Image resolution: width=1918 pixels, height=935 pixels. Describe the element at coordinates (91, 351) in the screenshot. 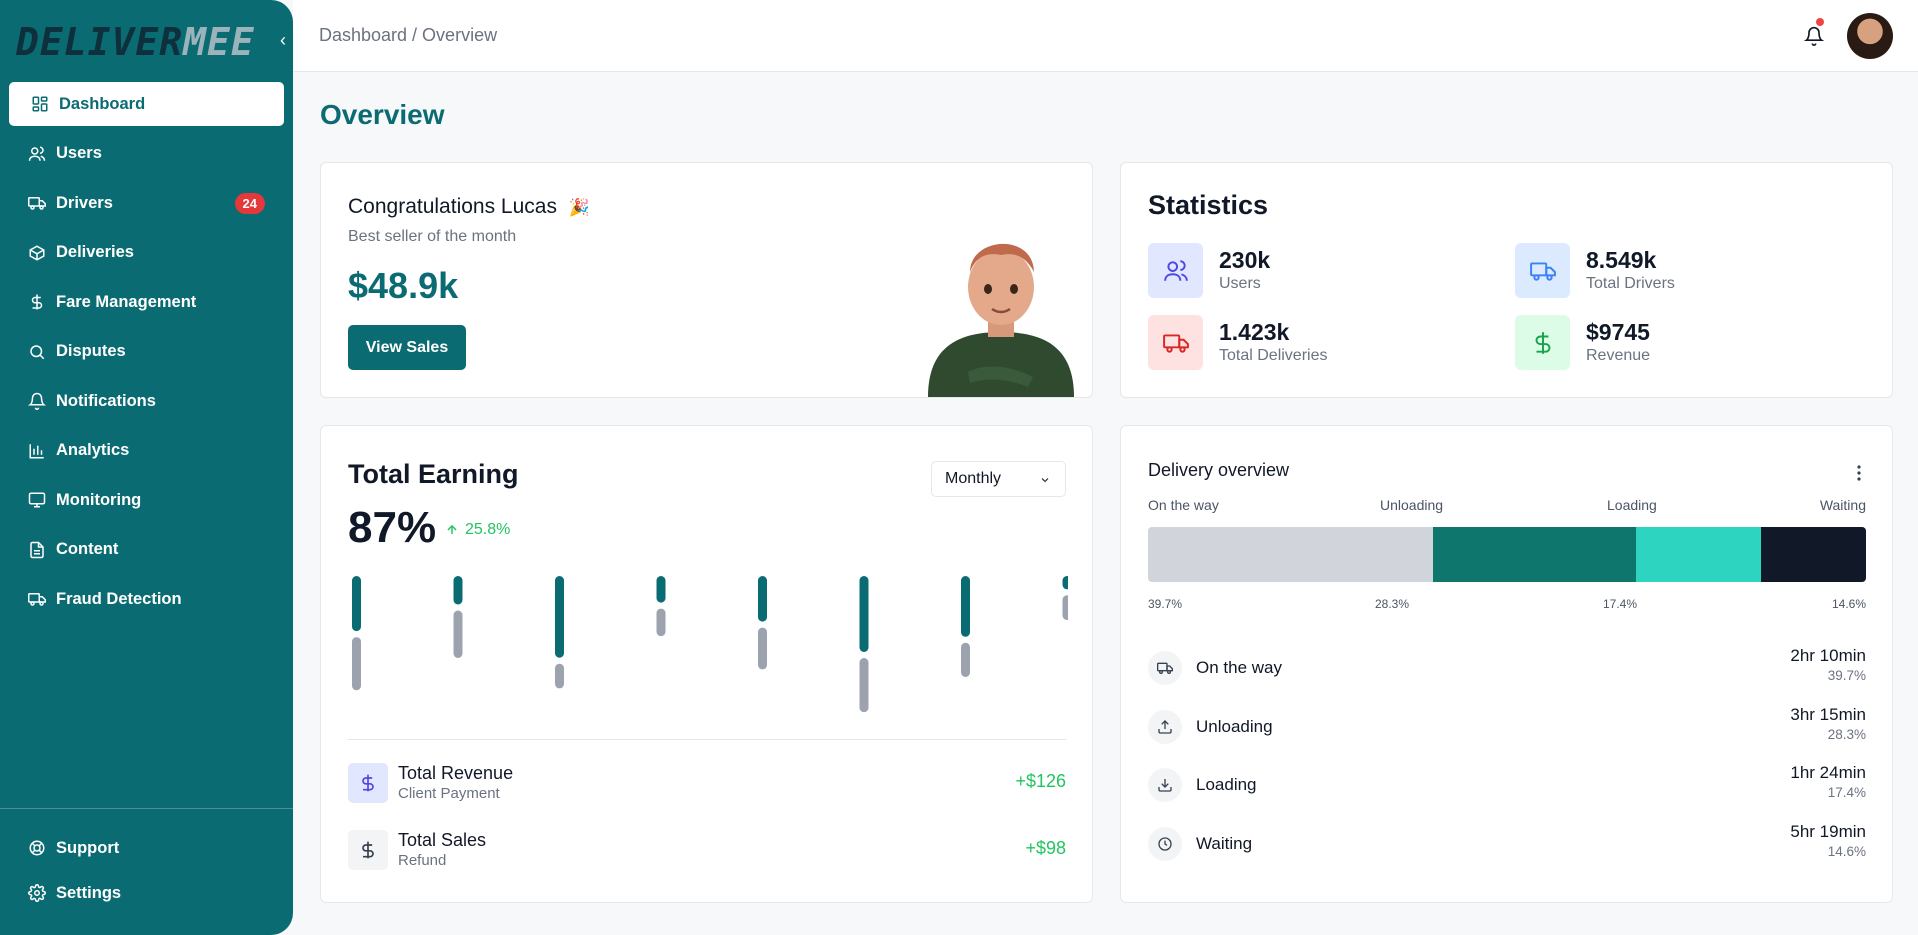

I see `sidebar-item-label: Disputes` at that location.